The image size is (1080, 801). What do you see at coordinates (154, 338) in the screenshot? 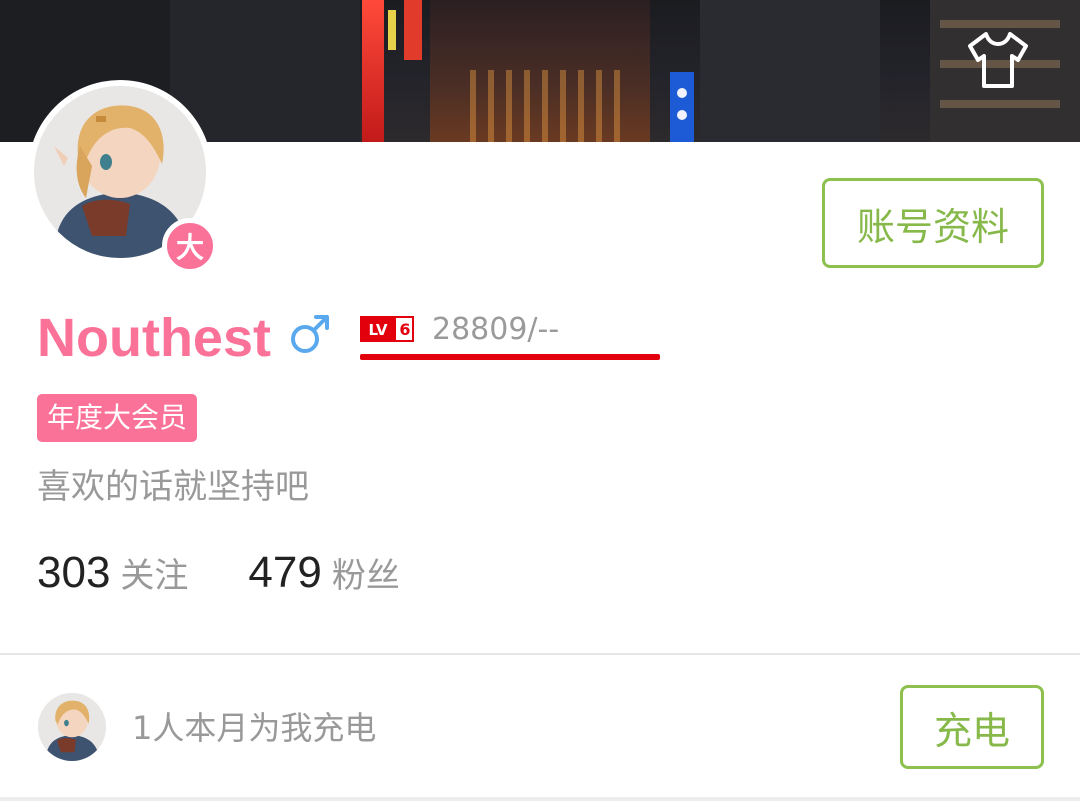
I see `username: Nouthest` at bounding box center [154, 338].